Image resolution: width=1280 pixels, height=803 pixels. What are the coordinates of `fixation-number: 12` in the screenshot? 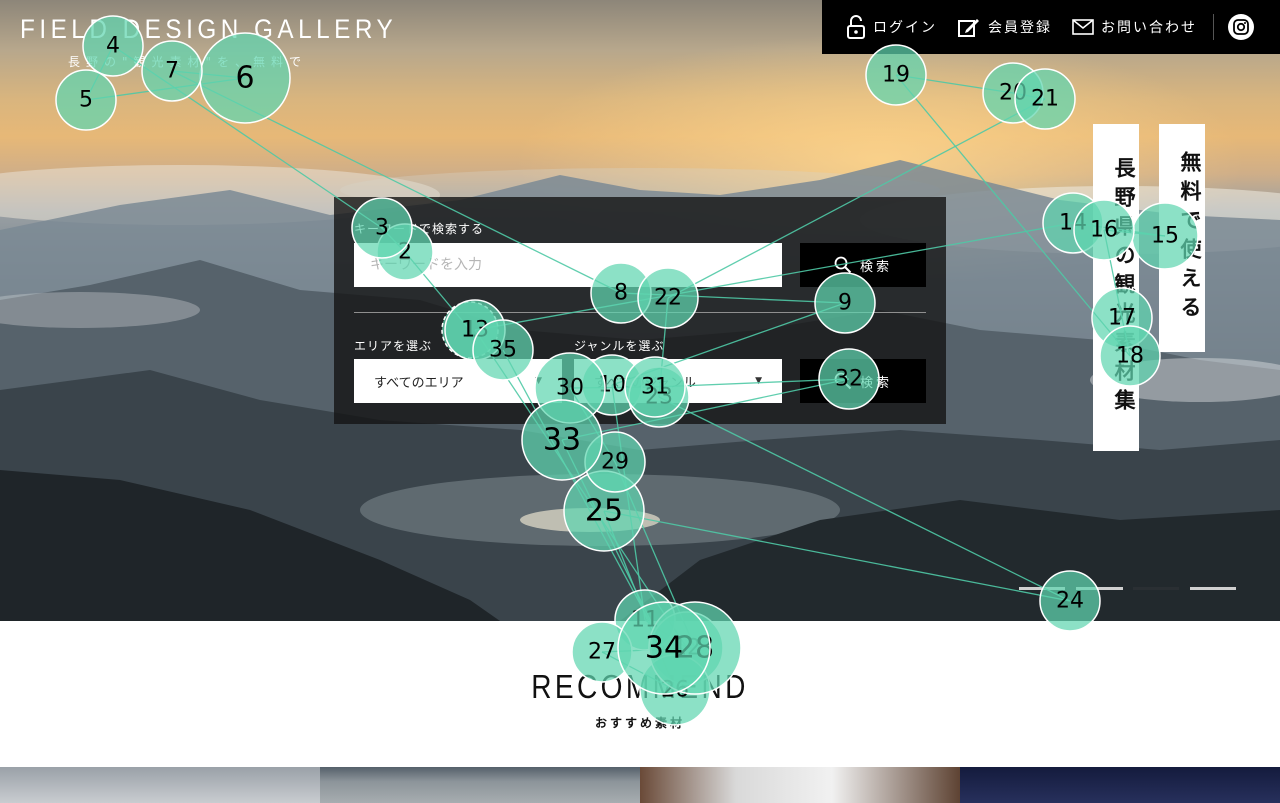 It's located at (687, 648).